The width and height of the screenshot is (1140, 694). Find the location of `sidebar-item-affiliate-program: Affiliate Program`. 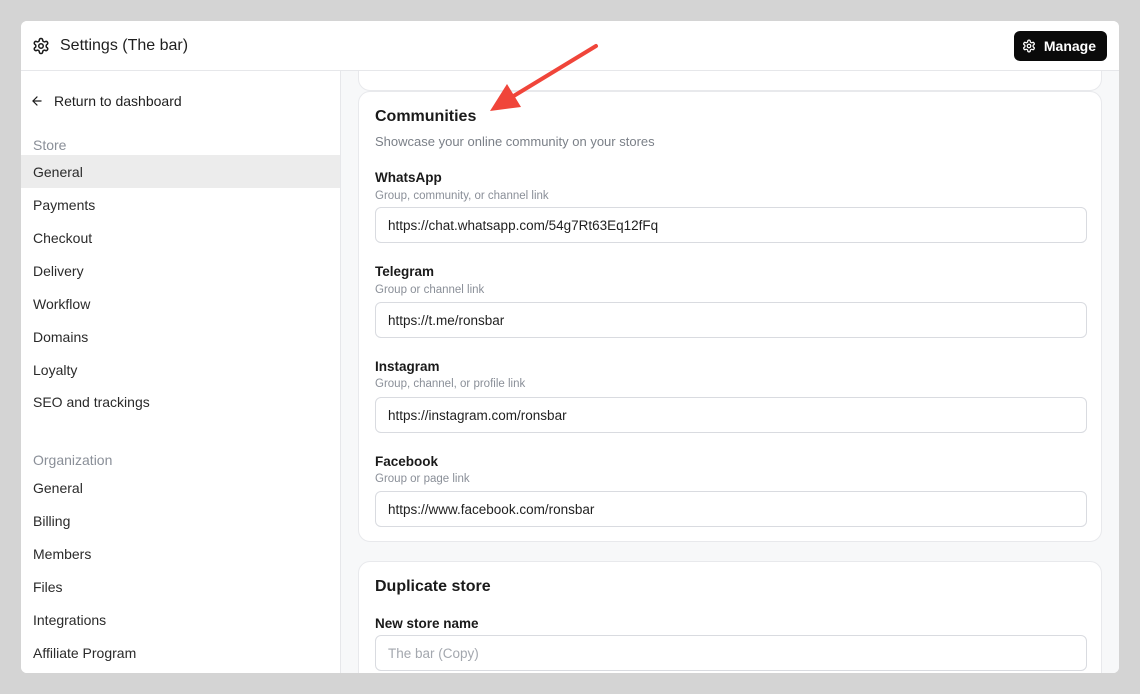

sidebar-item-affiliate-program: Affiliate Program is located at coordinates (180, 652).